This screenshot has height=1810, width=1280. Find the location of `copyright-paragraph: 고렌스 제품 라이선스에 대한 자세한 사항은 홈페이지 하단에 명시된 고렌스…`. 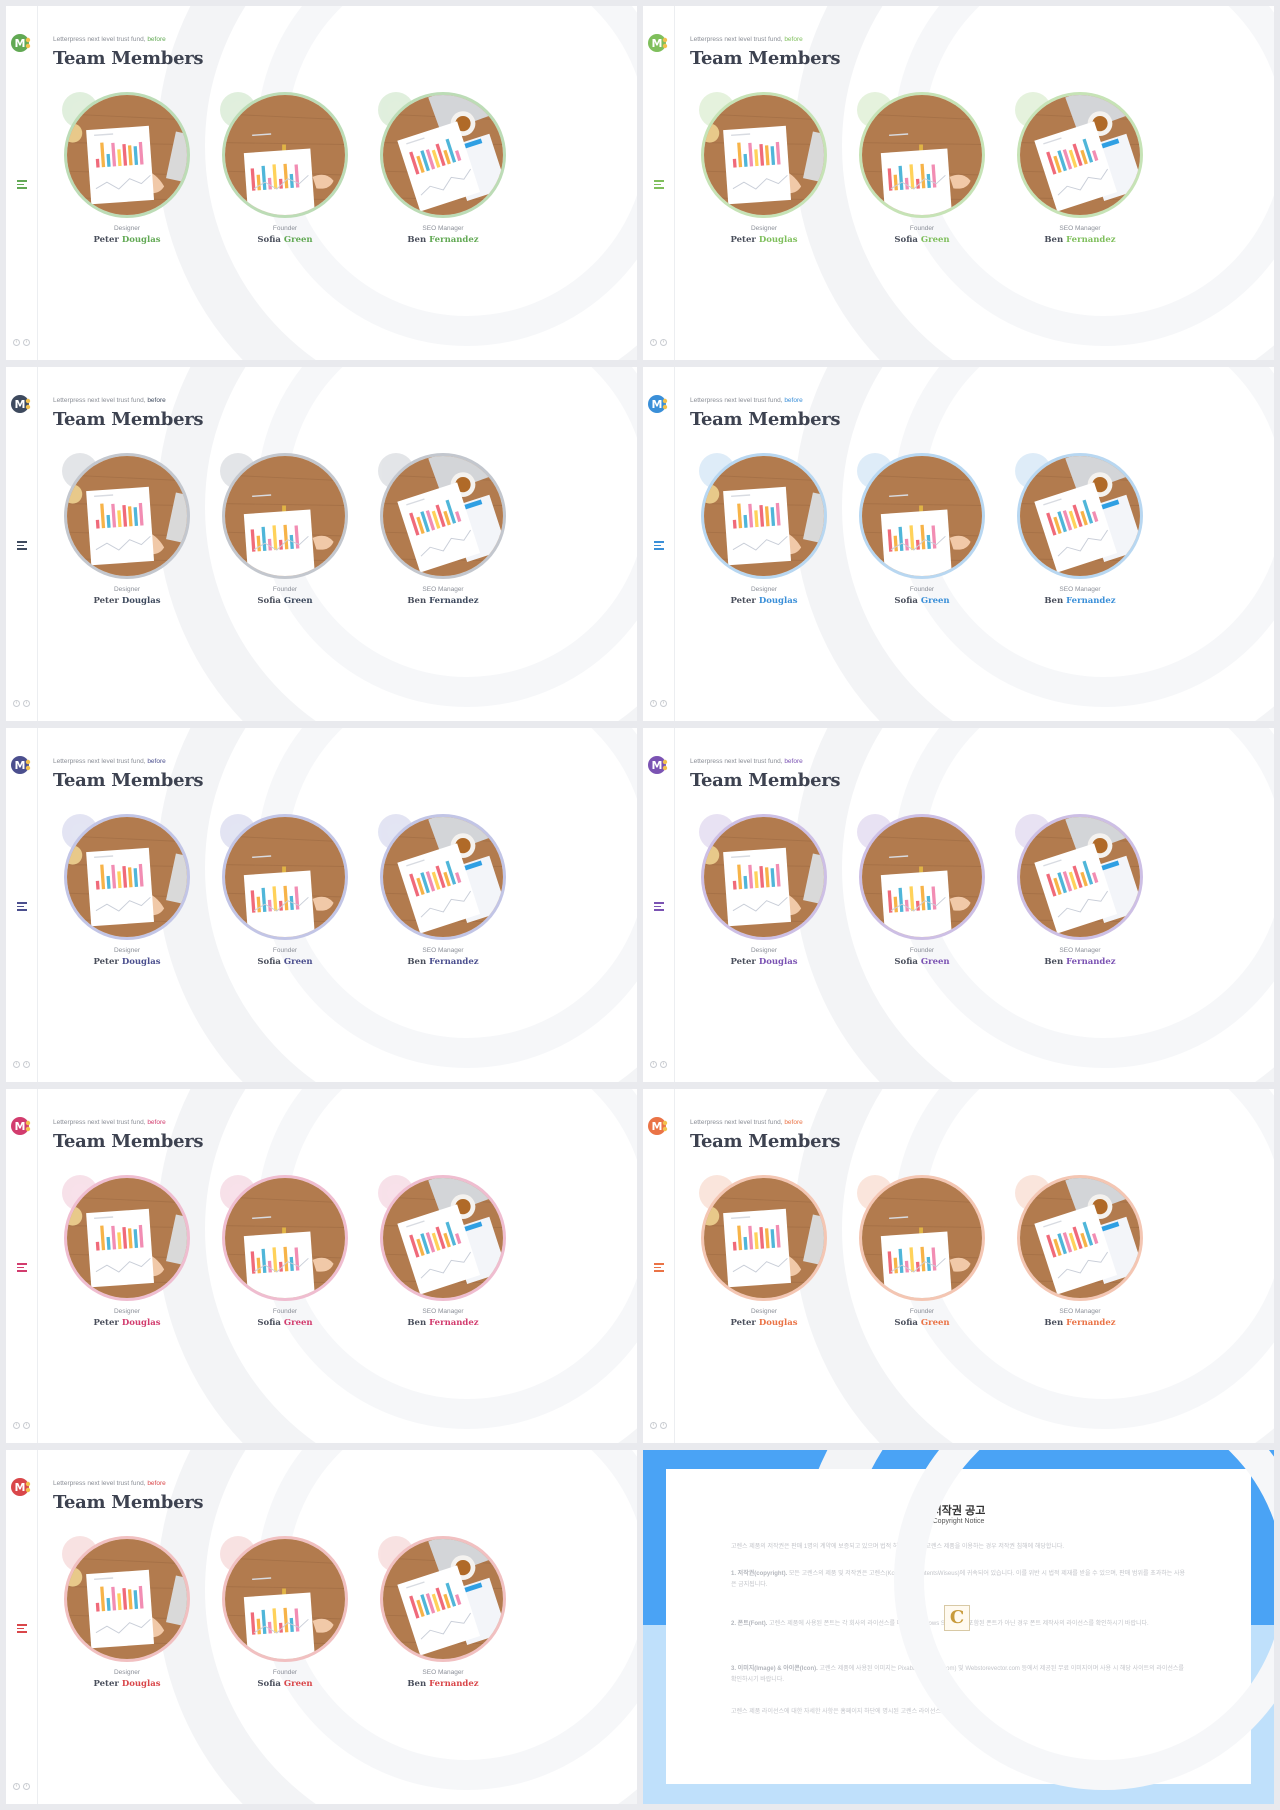

copyright-paragraph: 고렌스 제품 라이선스에 대한 자세한 사항은 홈페이지 하단에 명시된 고렌스… is located at coordinates (854, 1712).